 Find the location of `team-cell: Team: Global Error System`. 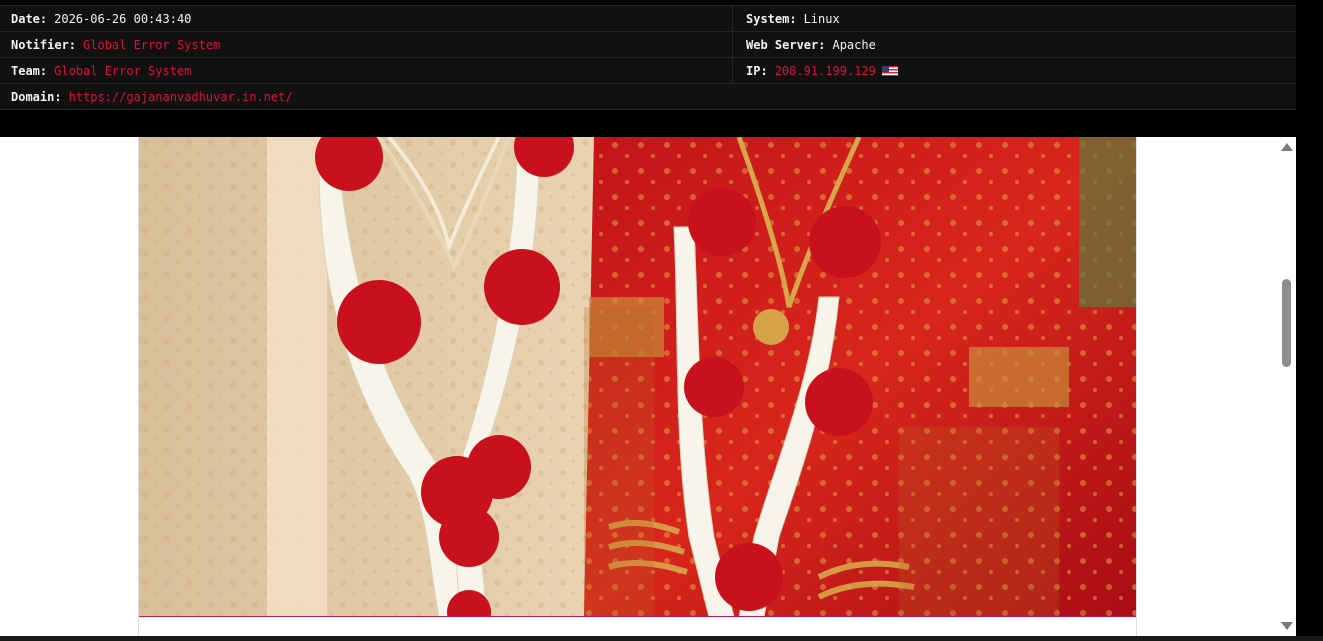

team-cell: Team: Global Error System is located at coordinates (366, 70).